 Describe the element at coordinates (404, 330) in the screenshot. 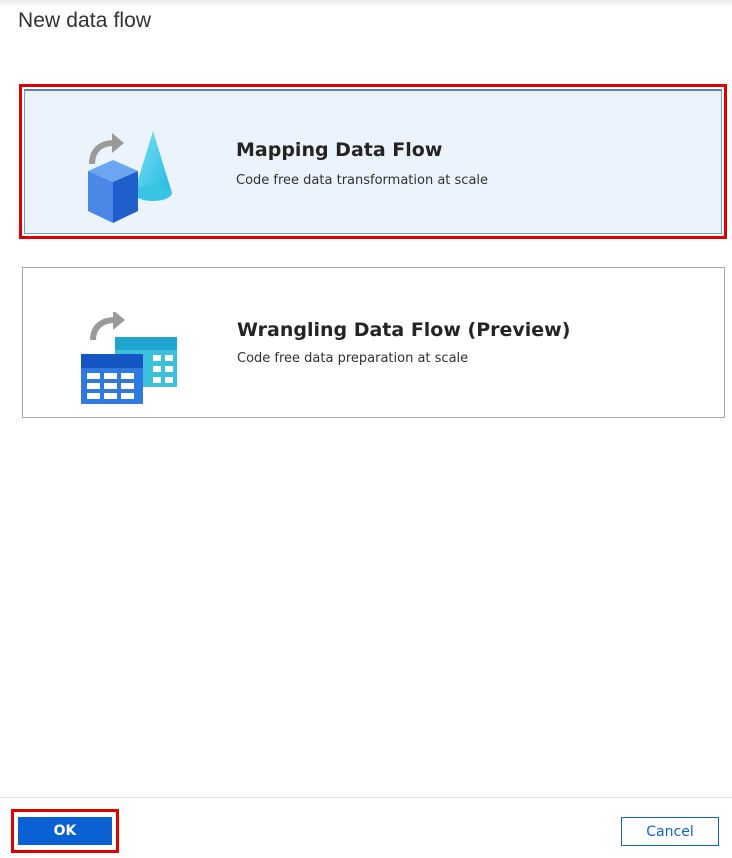

I see `option-title: Wrangling Data Flow (Preview)` at that location.